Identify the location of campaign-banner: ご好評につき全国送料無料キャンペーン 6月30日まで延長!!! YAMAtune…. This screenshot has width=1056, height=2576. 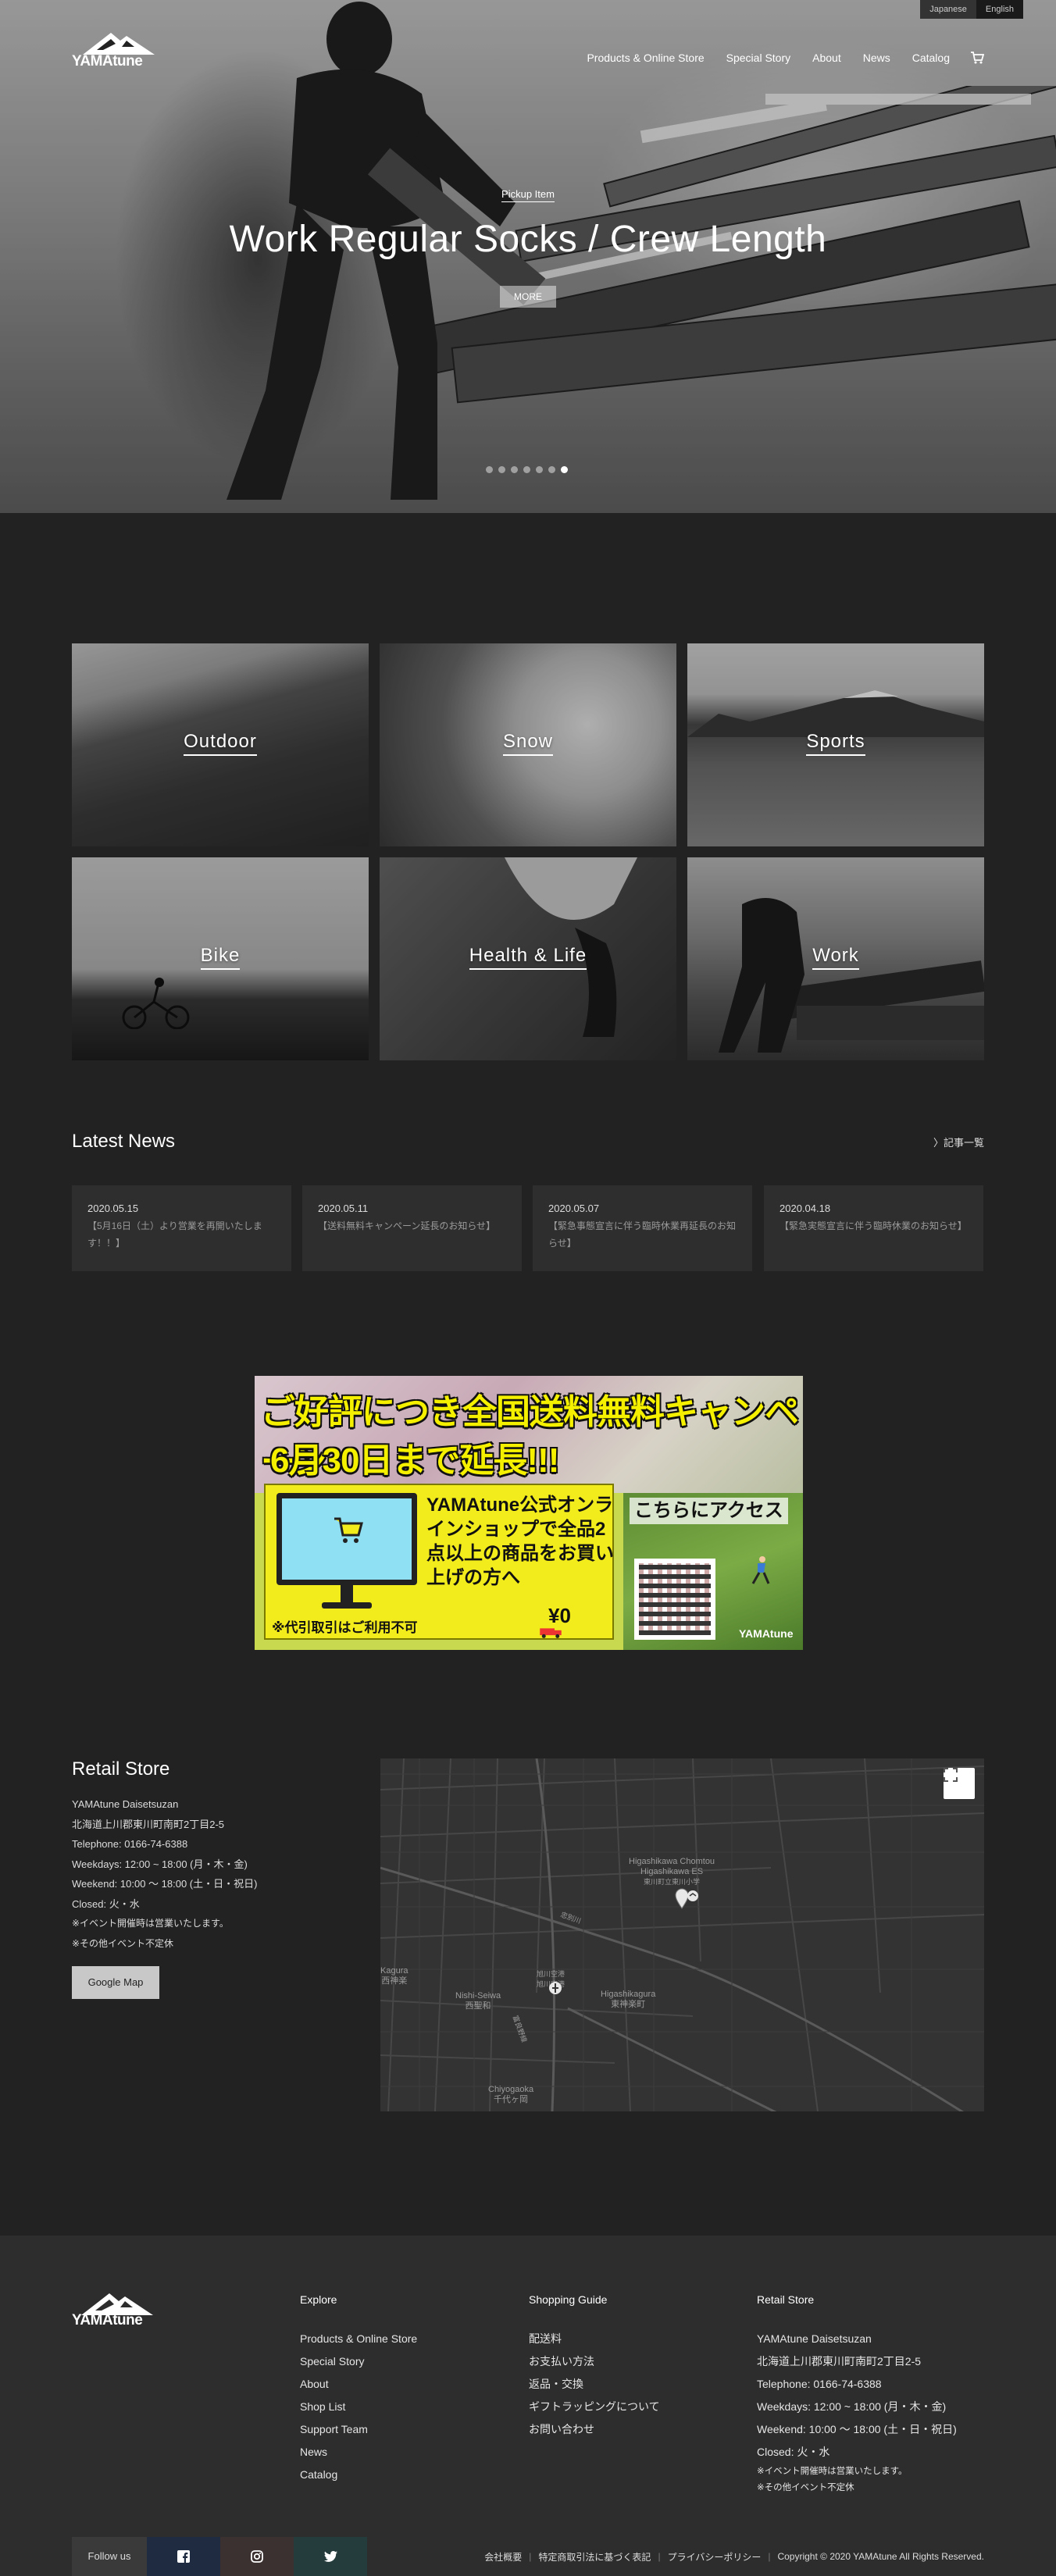
(529, 1513).